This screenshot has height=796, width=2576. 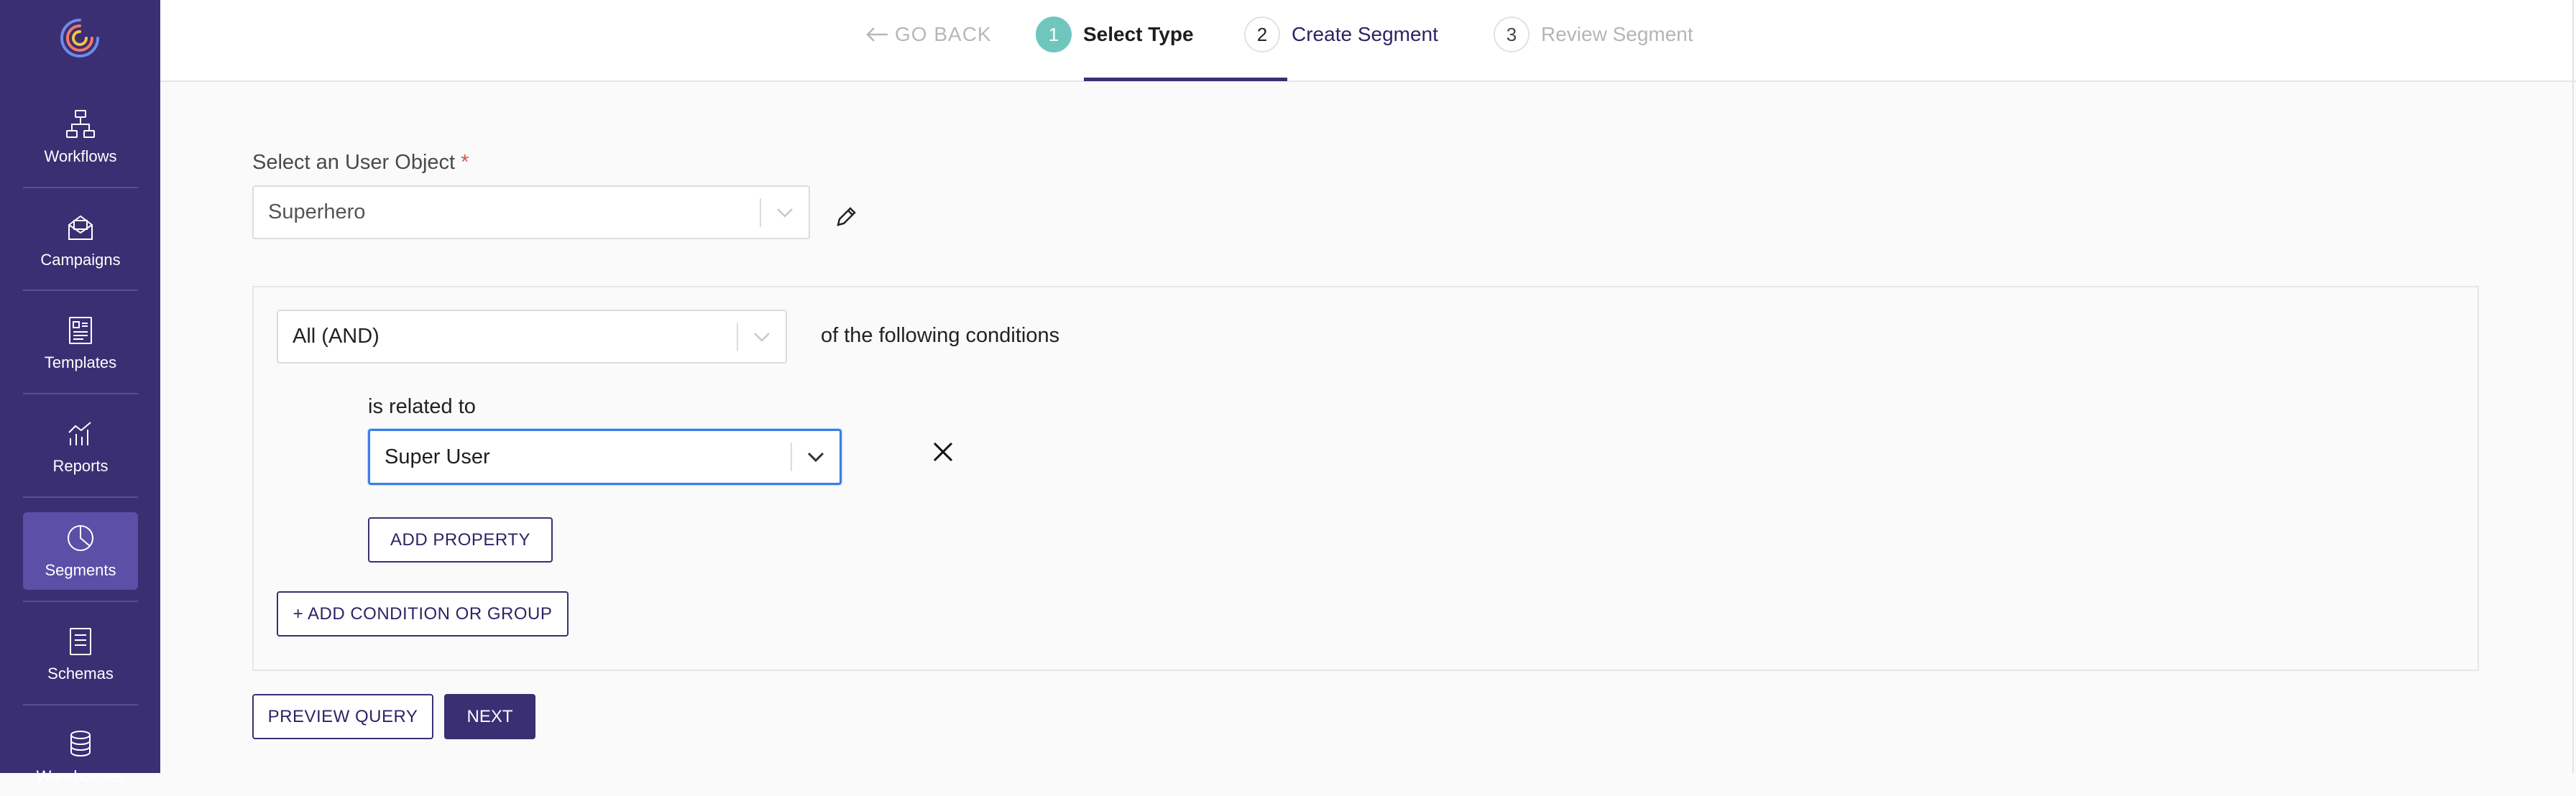 What do you see at coordinates (422, 406) in the screenshot?
I see `relation-label: is related to` at bounding box center [422, 406].